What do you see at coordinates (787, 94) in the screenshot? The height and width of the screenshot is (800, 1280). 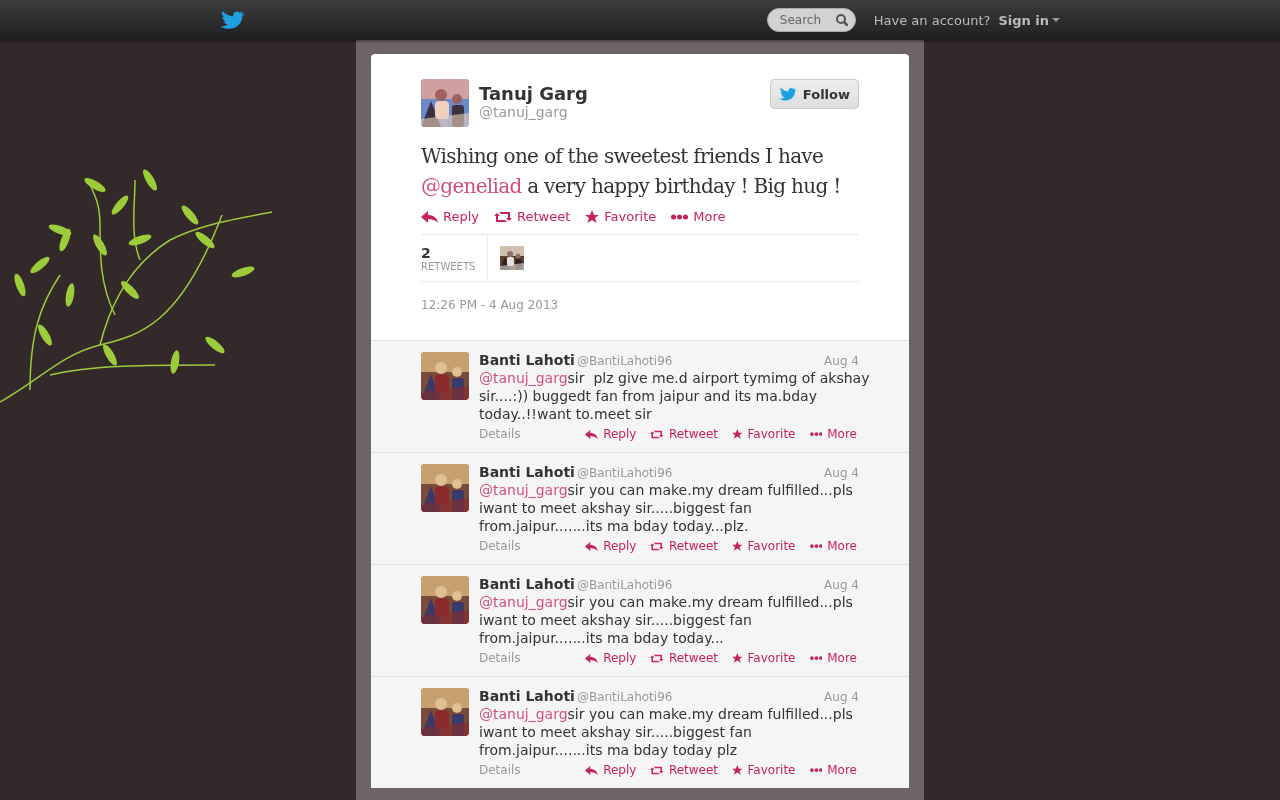 I see `bird-icon` at bounding box center [787, 94].